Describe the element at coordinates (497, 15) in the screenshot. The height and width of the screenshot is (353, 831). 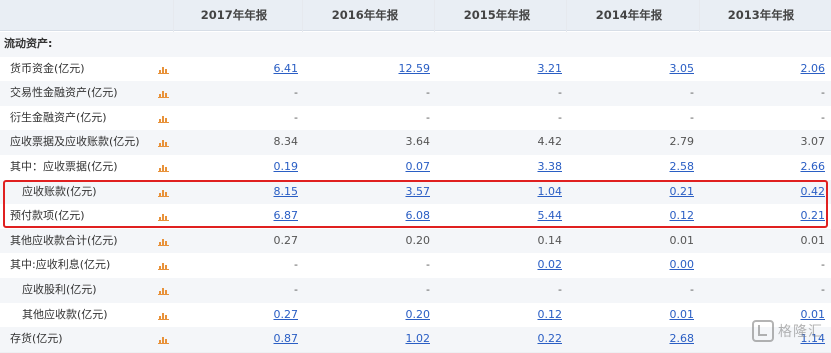
I see `column-header-3: 2015年年报` at that location.